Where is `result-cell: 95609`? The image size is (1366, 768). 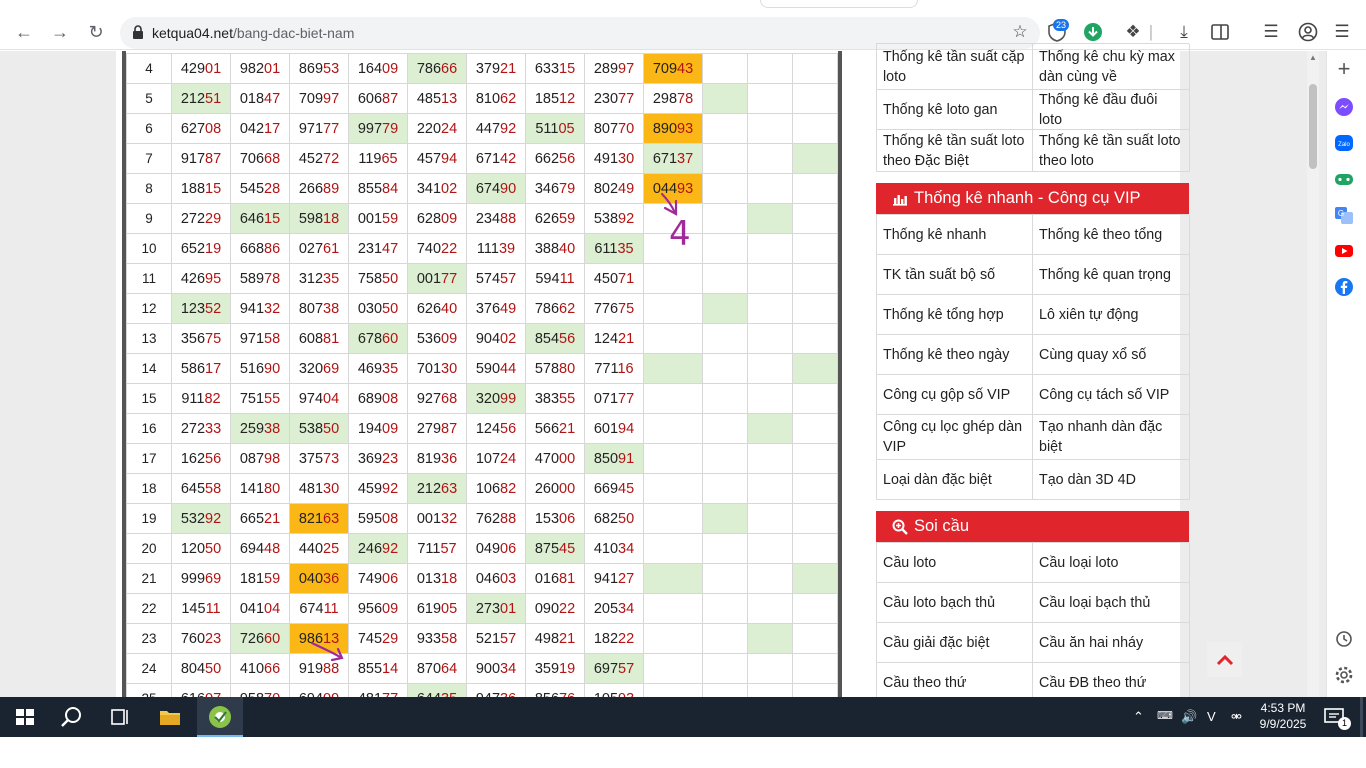 result-cell: 95609 is located at coordinates (378, 608).